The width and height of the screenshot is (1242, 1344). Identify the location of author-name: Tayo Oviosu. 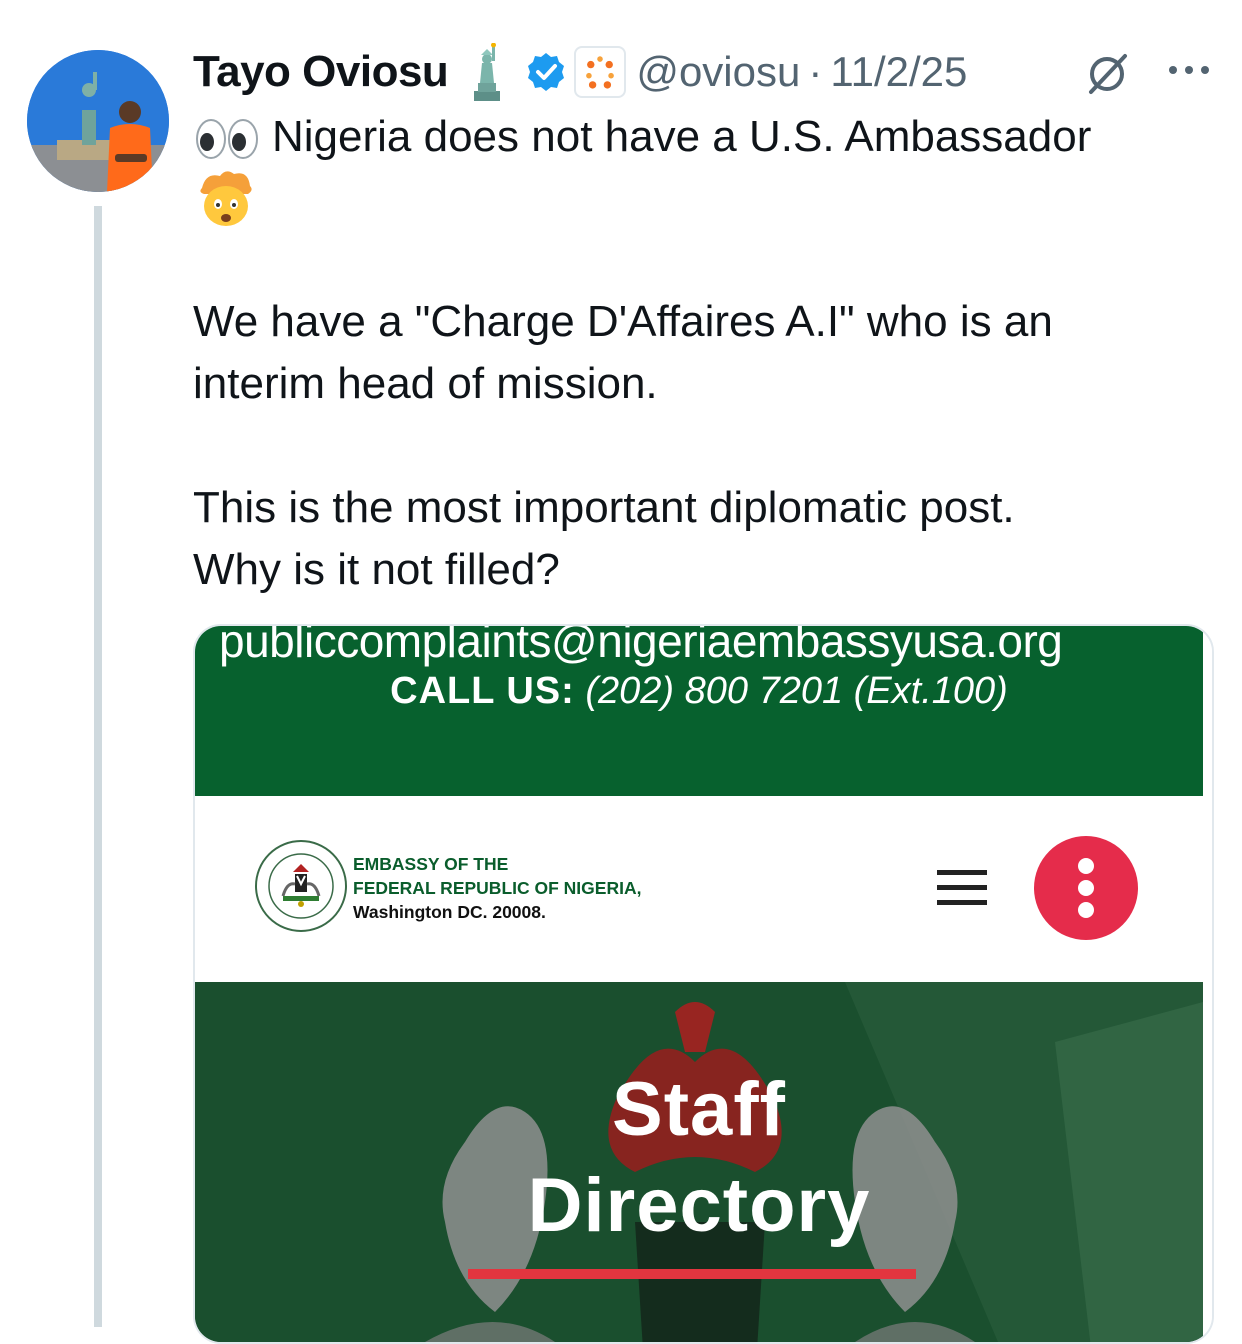
(321, 72).